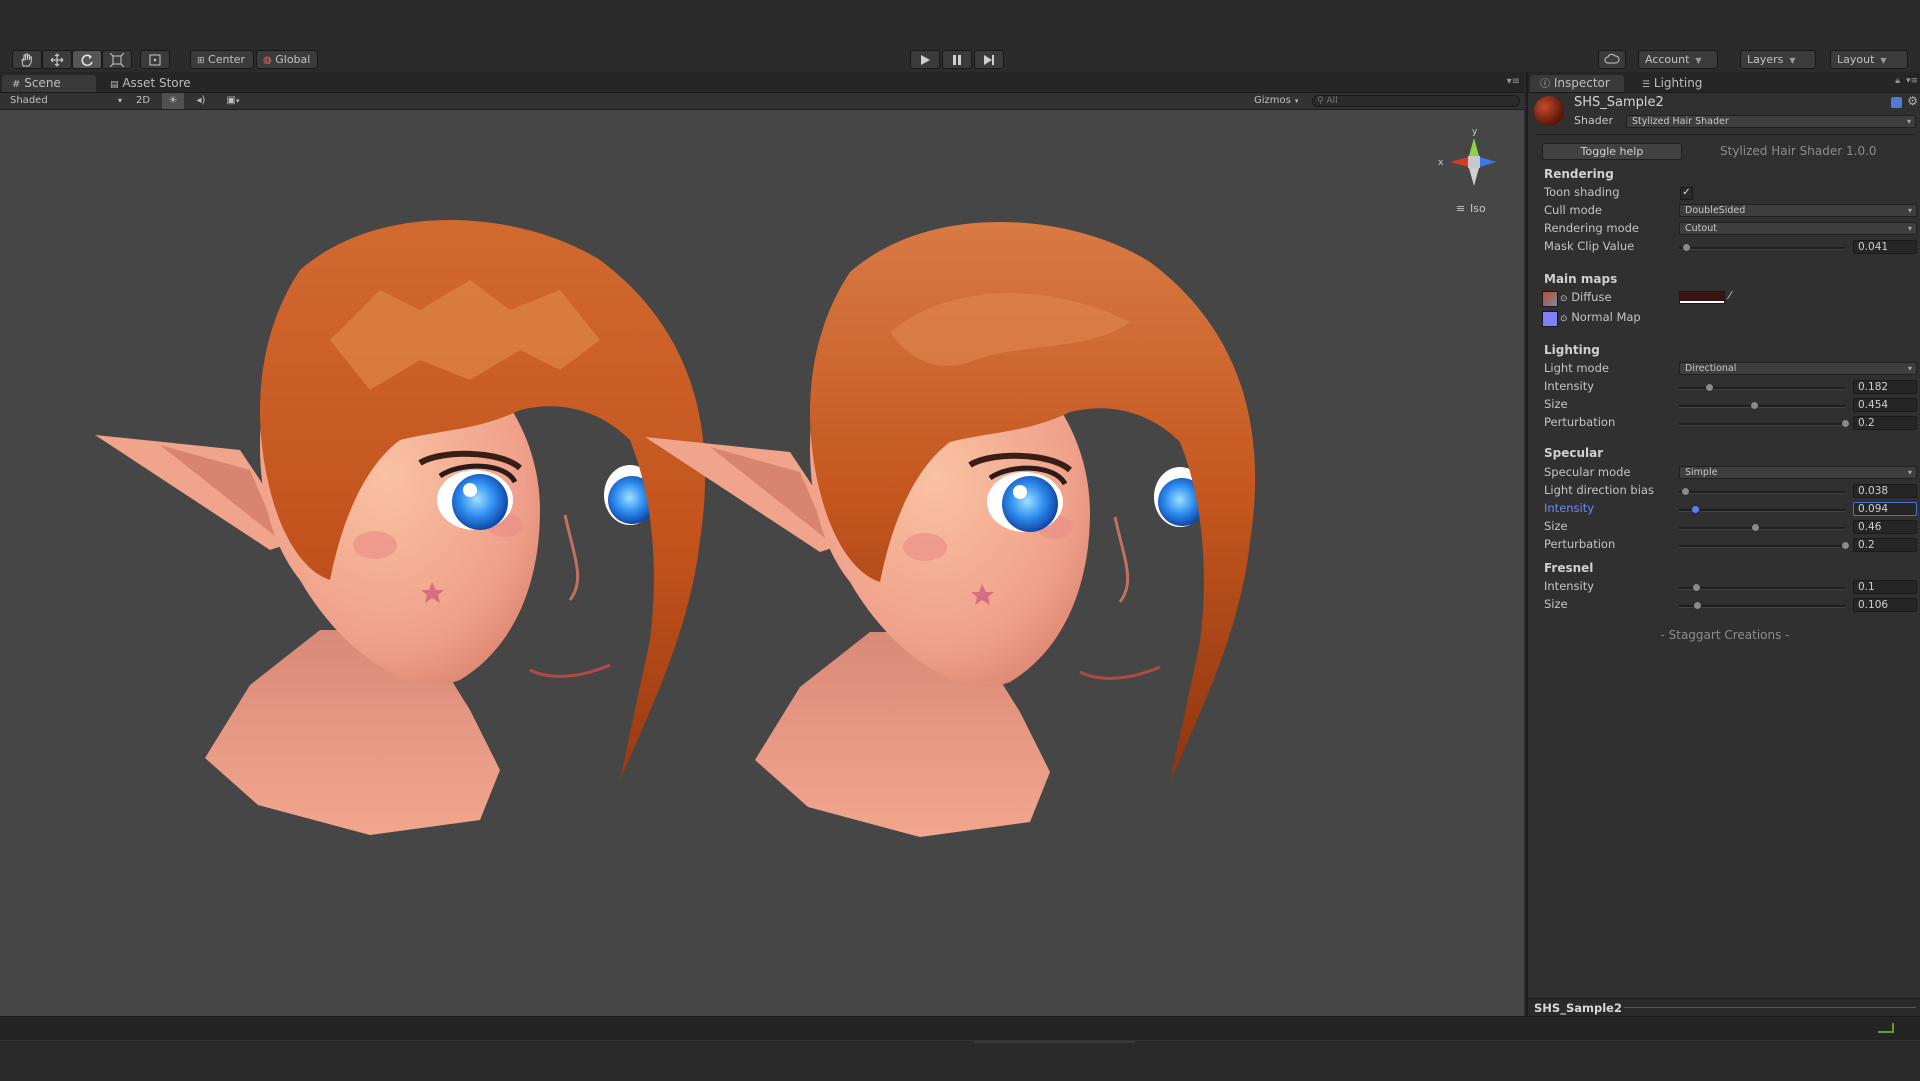 This screenshot has height=1081, width=1920. Describe the element at coordinates (1798, 210) in the screenshot. I see `cull-mode-dropdown: DoubleSided ▾` at that location.